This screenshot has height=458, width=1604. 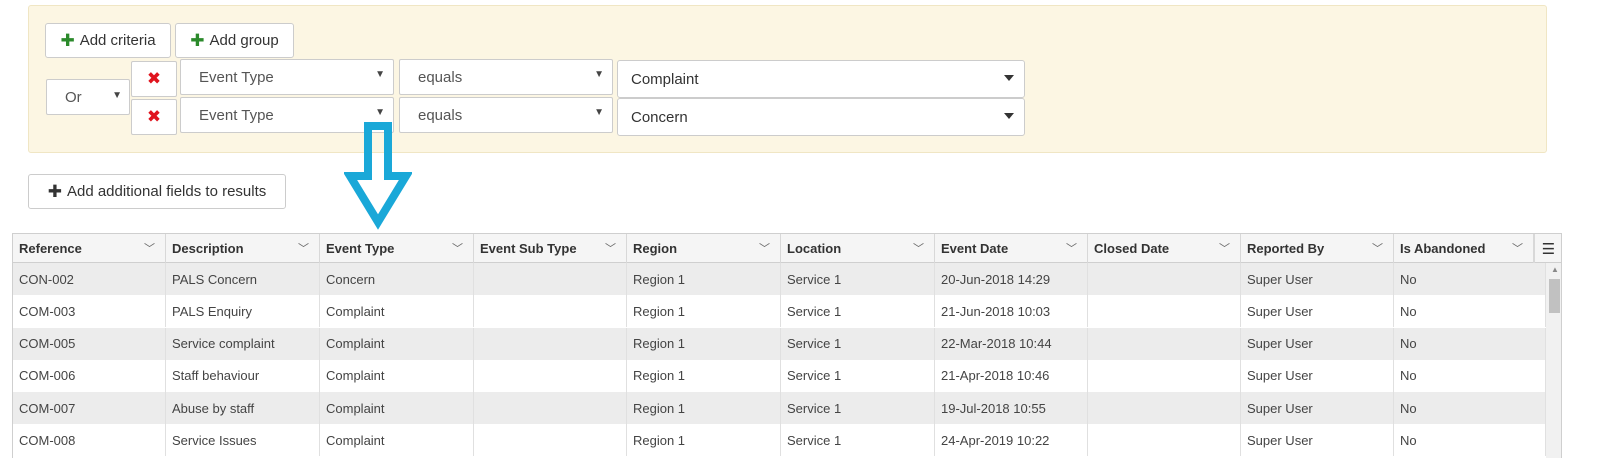 What do you see at coordinates (89, 440) in the screenshot?
I see `cell-reference: COM-008` at bounding box center [89, 440].